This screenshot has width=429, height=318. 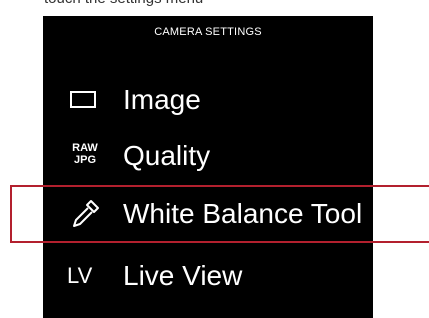 I want to click on menu-item-quality: RAW JPG Quality, so click(x=208, y=155).